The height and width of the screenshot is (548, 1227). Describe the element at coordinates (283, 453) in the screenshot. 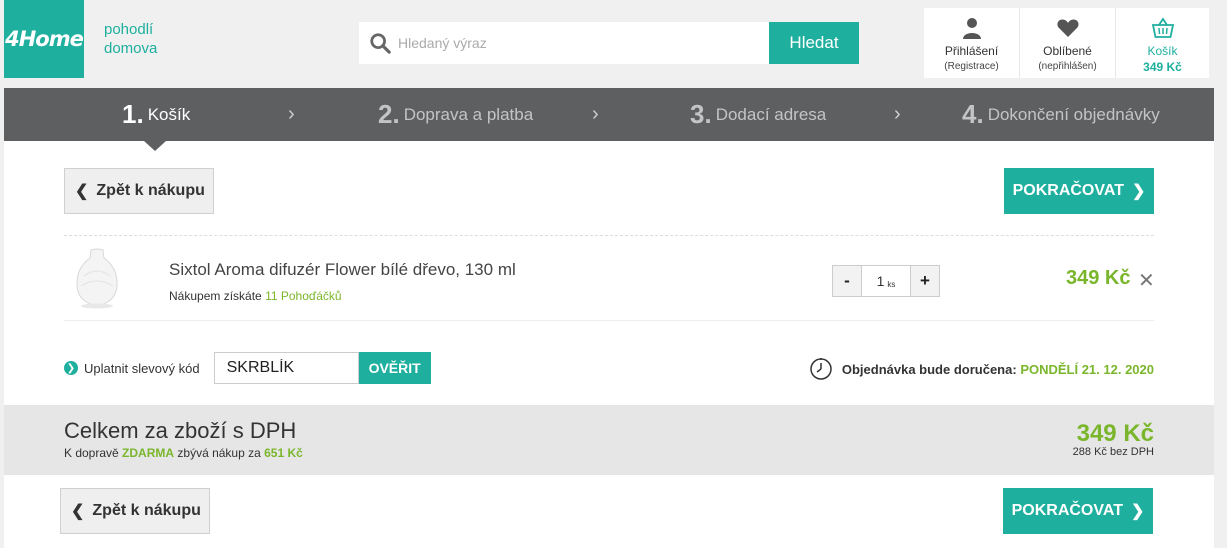

I see `shipping-remaining: 651 Kč` at that location.